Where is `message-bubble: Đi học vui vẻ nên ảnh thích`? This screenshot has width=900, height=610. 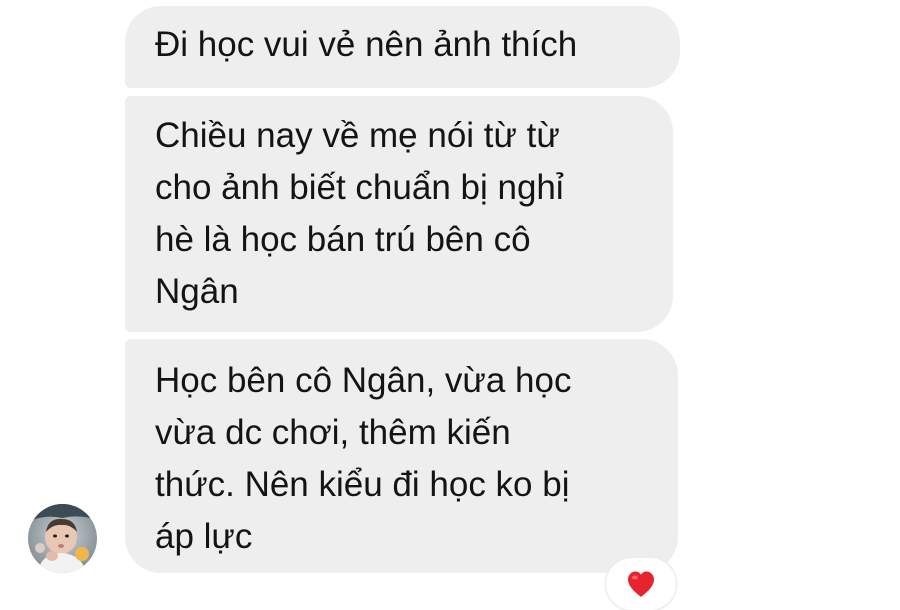
message-bubble: Đi học vui vẻ nên ảnh thích is located at coordinates (402, 47).